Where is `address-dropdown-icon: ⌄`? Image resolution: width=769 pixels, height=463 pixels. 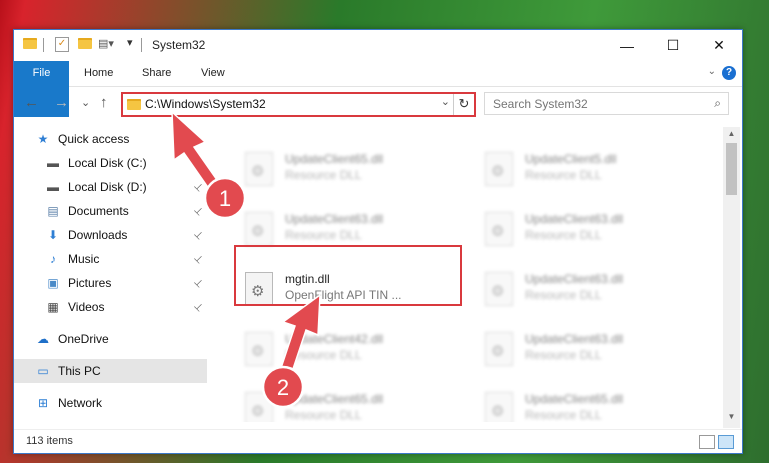
address-dropdown-icon: ⌄ is located at coordinates (445, 101).